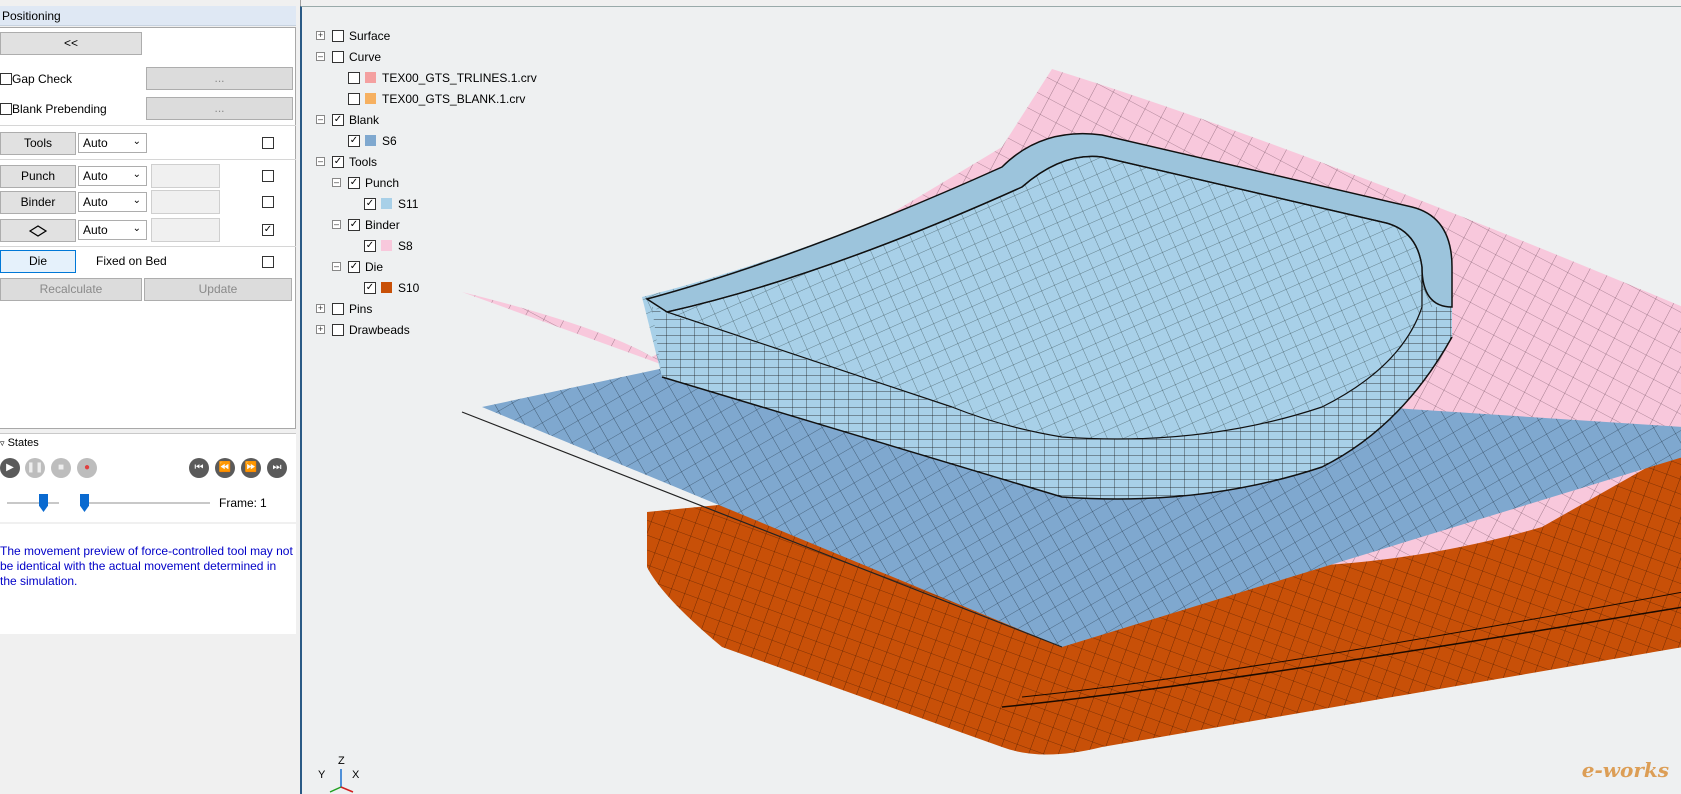  What do you see at coordinates (364, 120) in the screenshot?
I see `tree-label: Blank` at bounding box center [364, 120].